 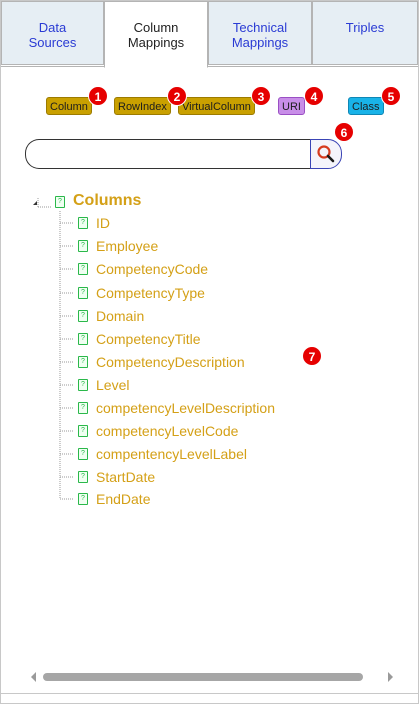 I want to click on panel-footer-divider, so click(x=209, y=693).